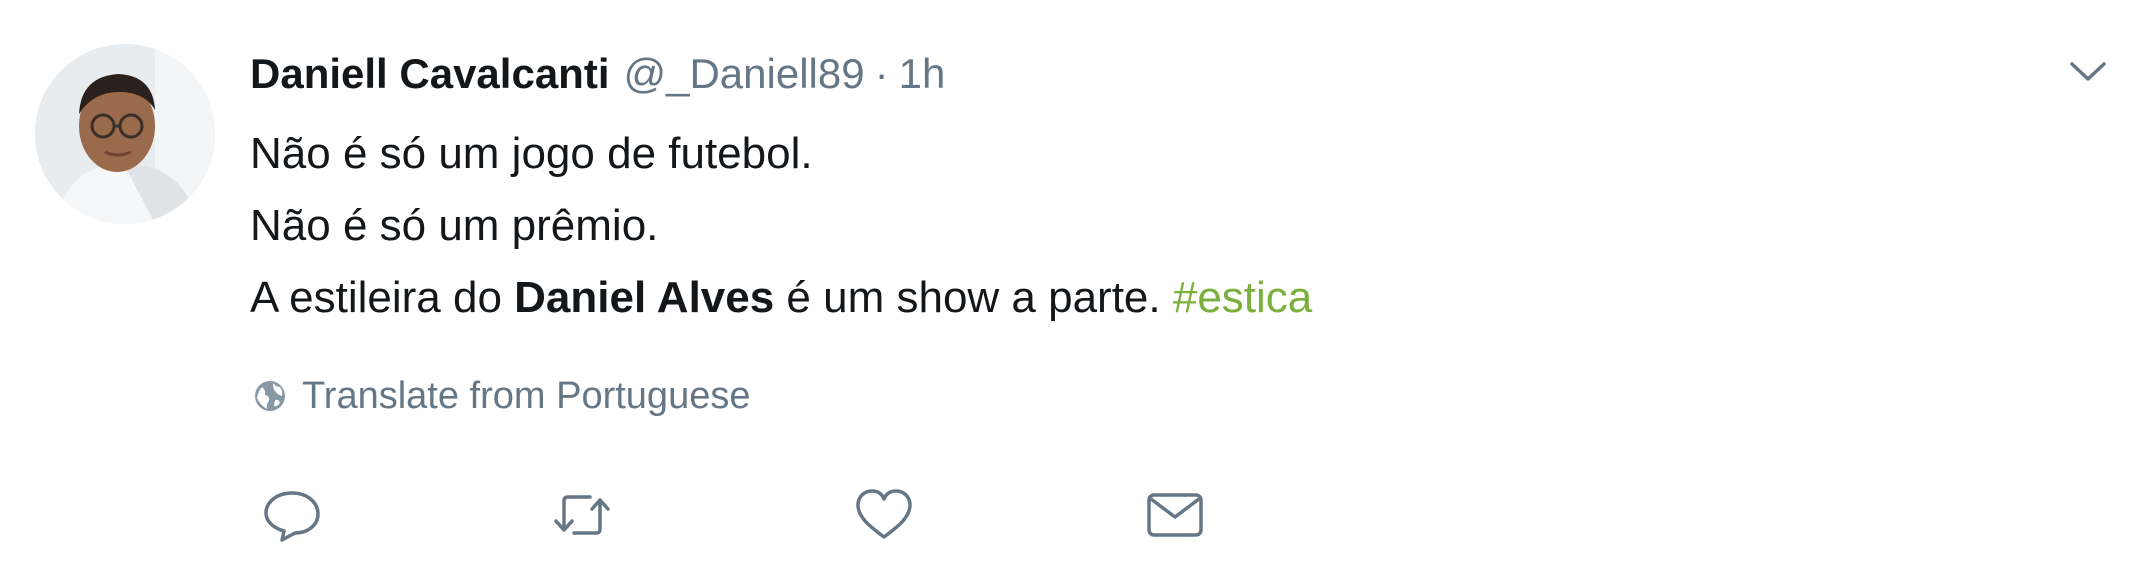 This screenshot has width=2150, height=575. I want to click on avatar-photo, so click(125, 134).